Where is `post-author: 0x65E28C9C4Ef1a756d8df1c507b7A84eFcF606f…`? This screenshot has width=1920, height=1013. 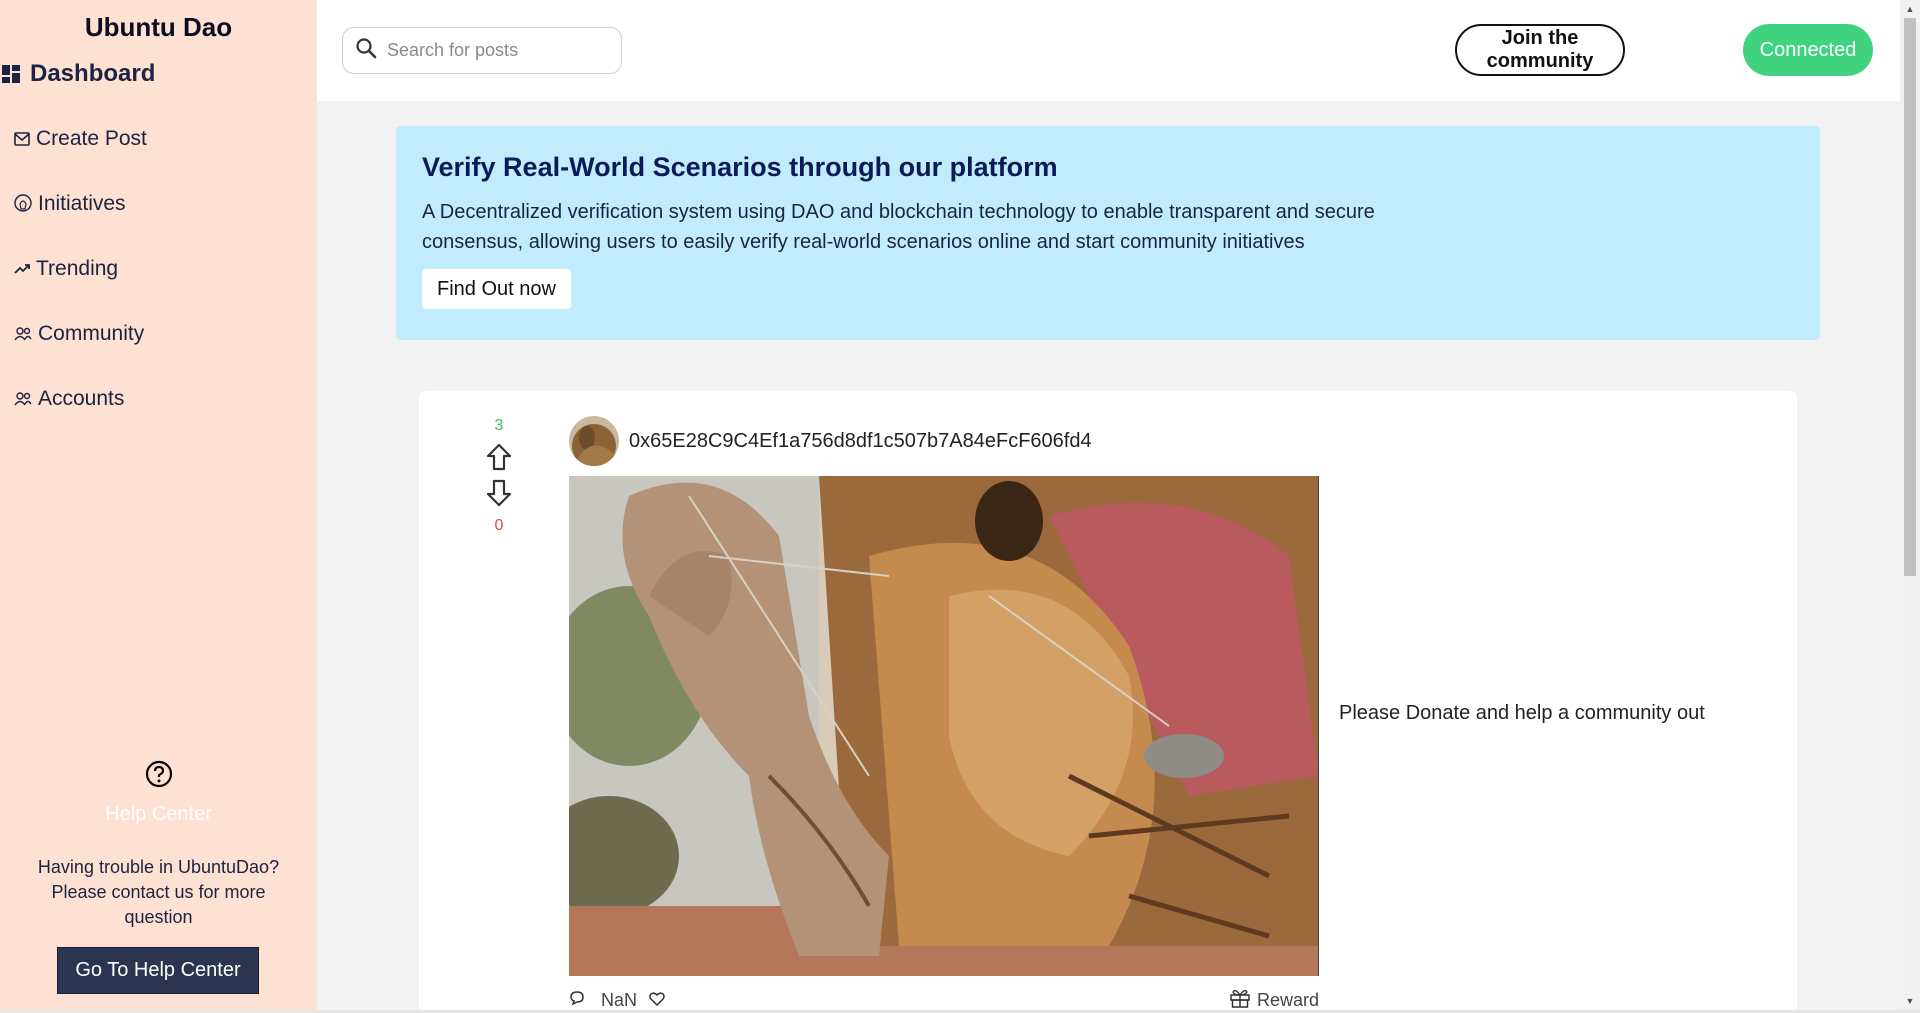
post-author: 0x65E28C9C4Ef1a756d8df1c507b7A84eFcF606f… is located at coordinates (830, 441).